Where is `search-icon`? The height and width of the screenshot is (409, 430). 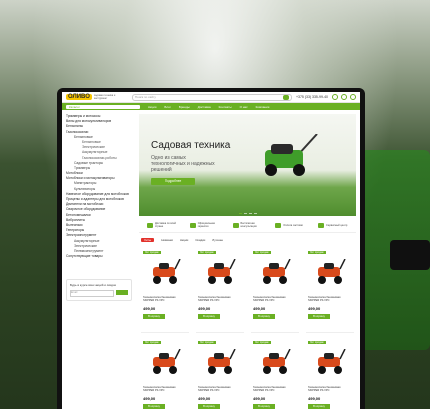
search-icon is located at coordinates (285, 97).